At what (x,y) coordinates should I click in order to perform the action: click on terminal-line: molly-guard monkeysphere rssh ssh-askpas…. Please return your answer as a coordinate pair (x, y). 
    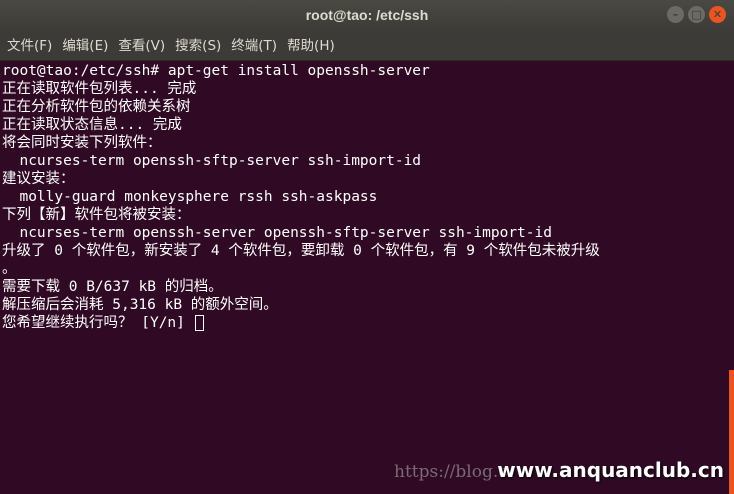
    Looking at the image, I should click on (190, 197).